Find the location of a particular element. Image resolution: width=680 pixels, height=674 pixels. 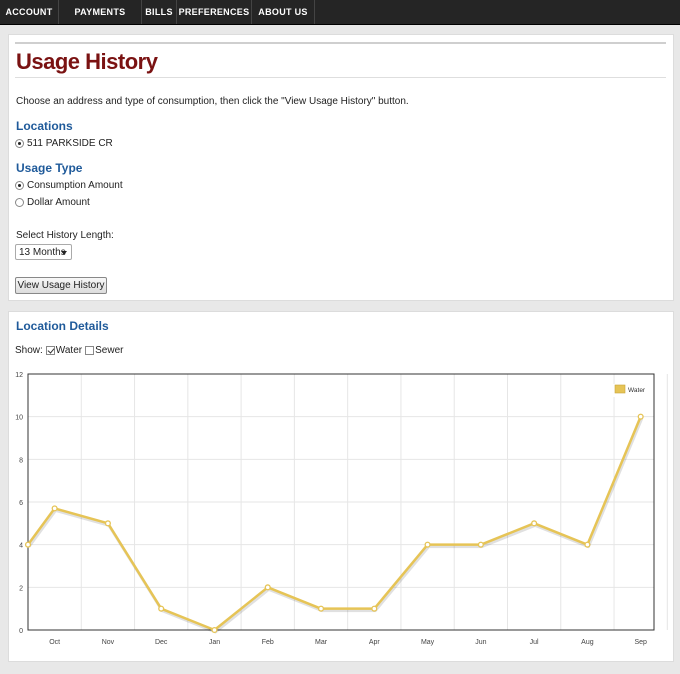

x-tick-label: Oct is located at coordinates (54, 642).